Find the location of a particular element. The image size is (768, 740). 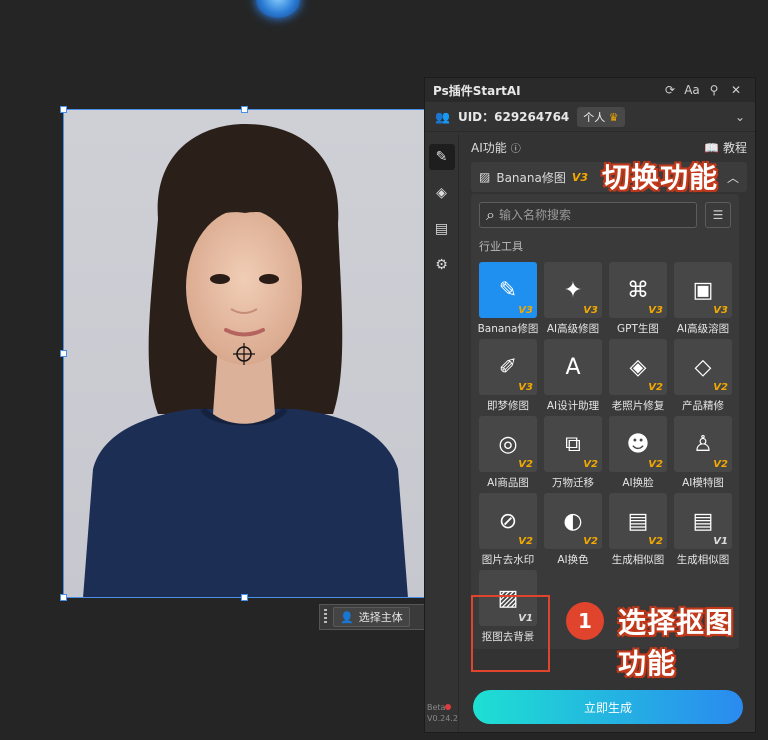

version-label: V0.24.2 is located at coordinates (442, 718).